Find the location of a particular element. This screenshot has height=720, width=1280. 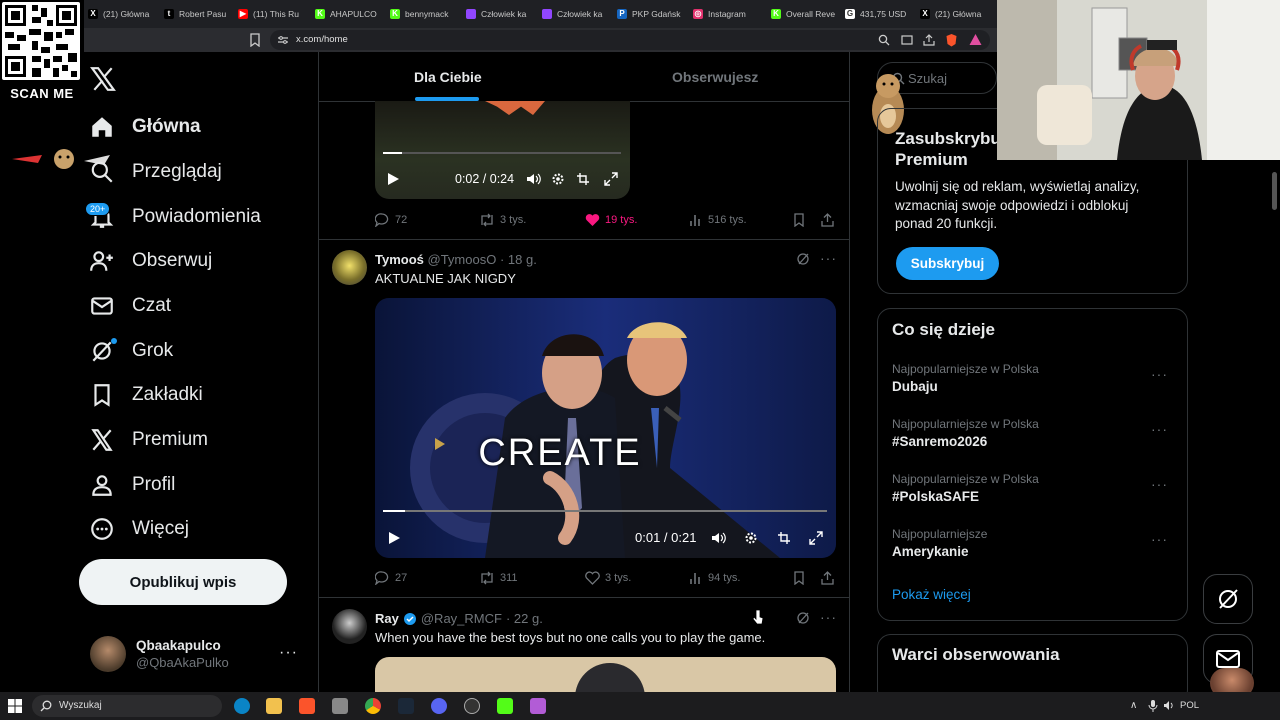

sidebar-item-bell: Powiadomienia is located at coordinates (174, 217).